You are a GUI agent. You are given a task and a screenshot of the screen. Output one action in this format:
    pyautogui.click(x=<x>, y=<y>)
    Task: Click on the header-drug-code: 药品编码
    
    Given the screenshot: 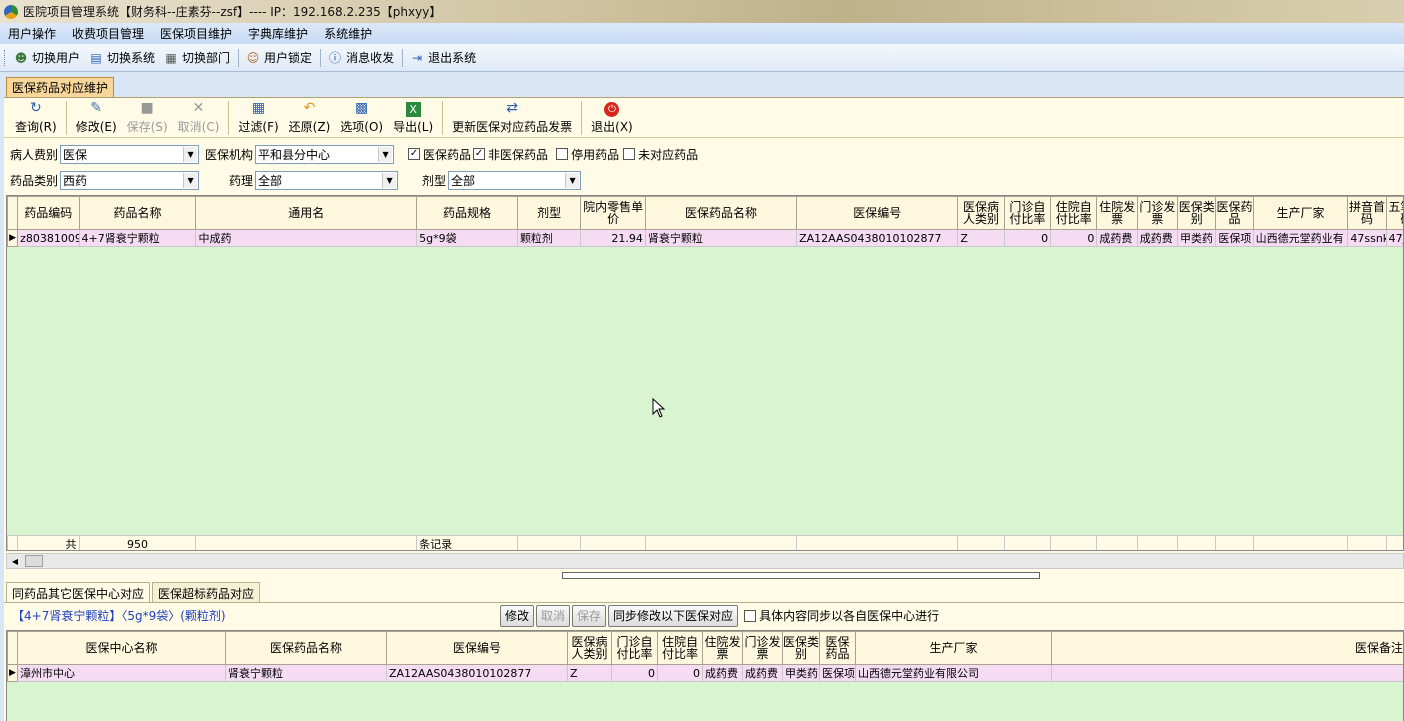 What is the action you would take?
    pyautogui.click(x=48, y=213)
    